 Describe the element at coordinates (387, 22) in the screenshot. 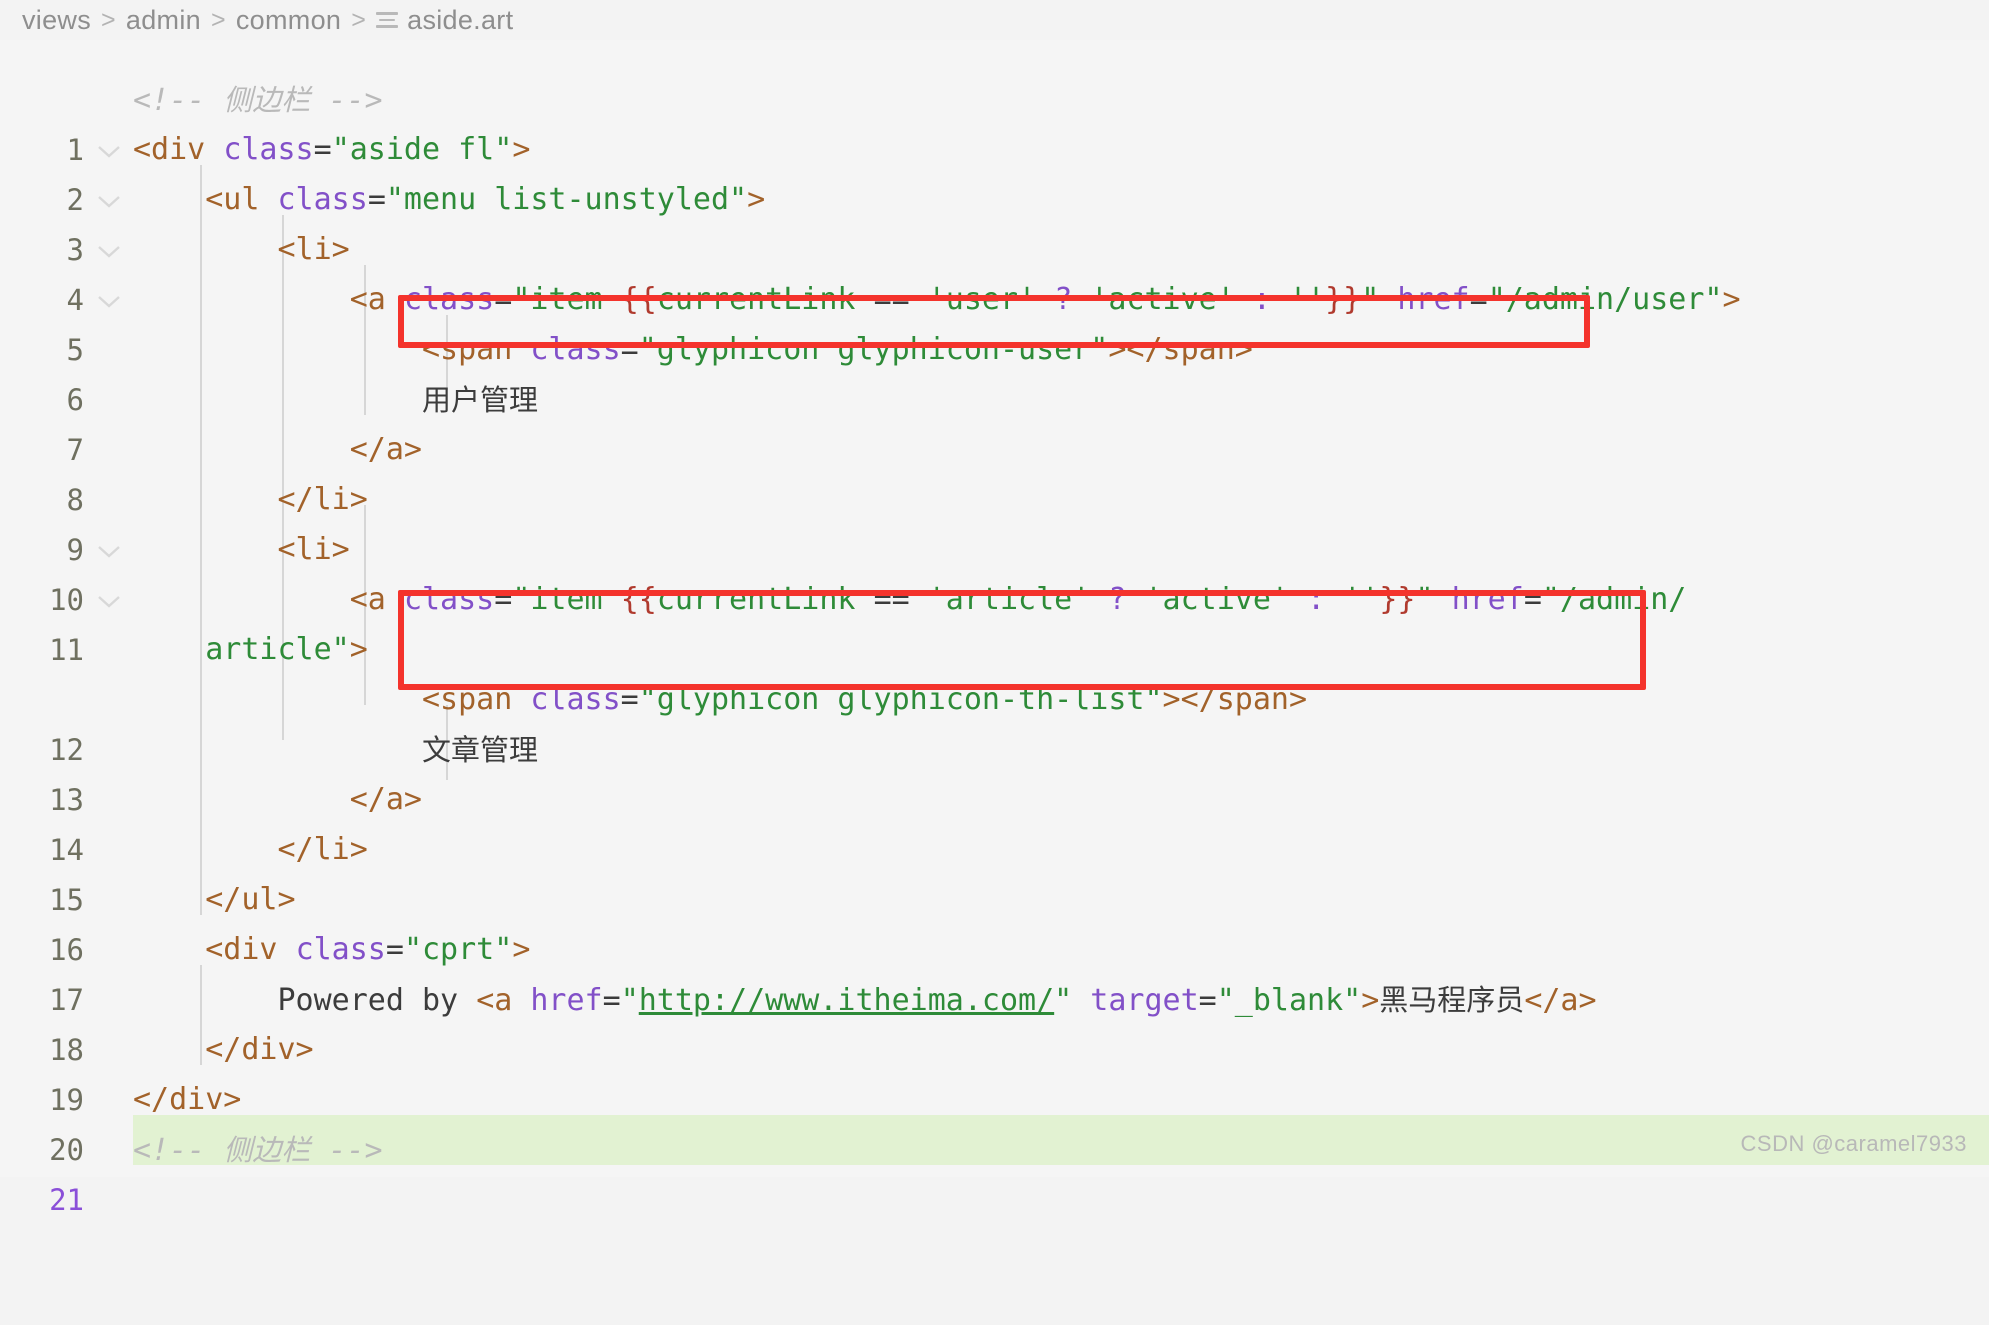

I see `file-lines-icon` at that location.